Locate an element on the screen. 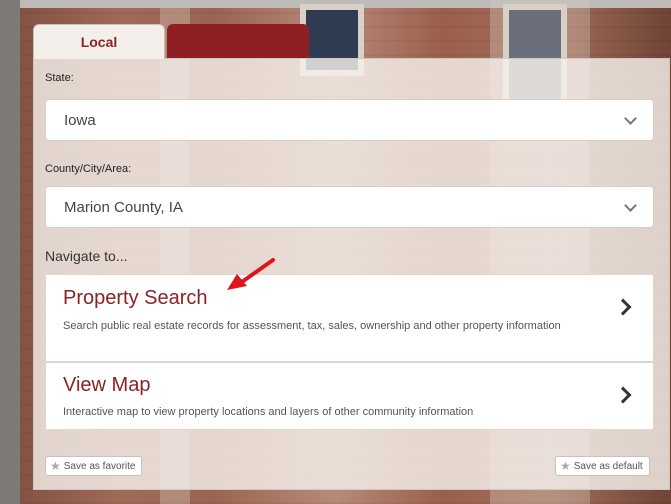  tab-local-label: Local is located at coordinates (99, 42).